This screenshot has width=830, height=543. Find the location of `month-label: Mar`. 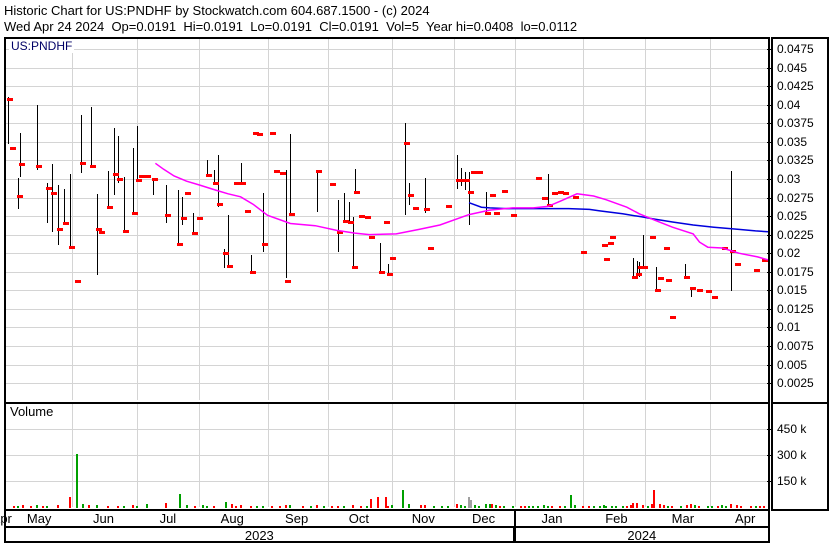

month-label: Mar is located at coordinates (683, 518).